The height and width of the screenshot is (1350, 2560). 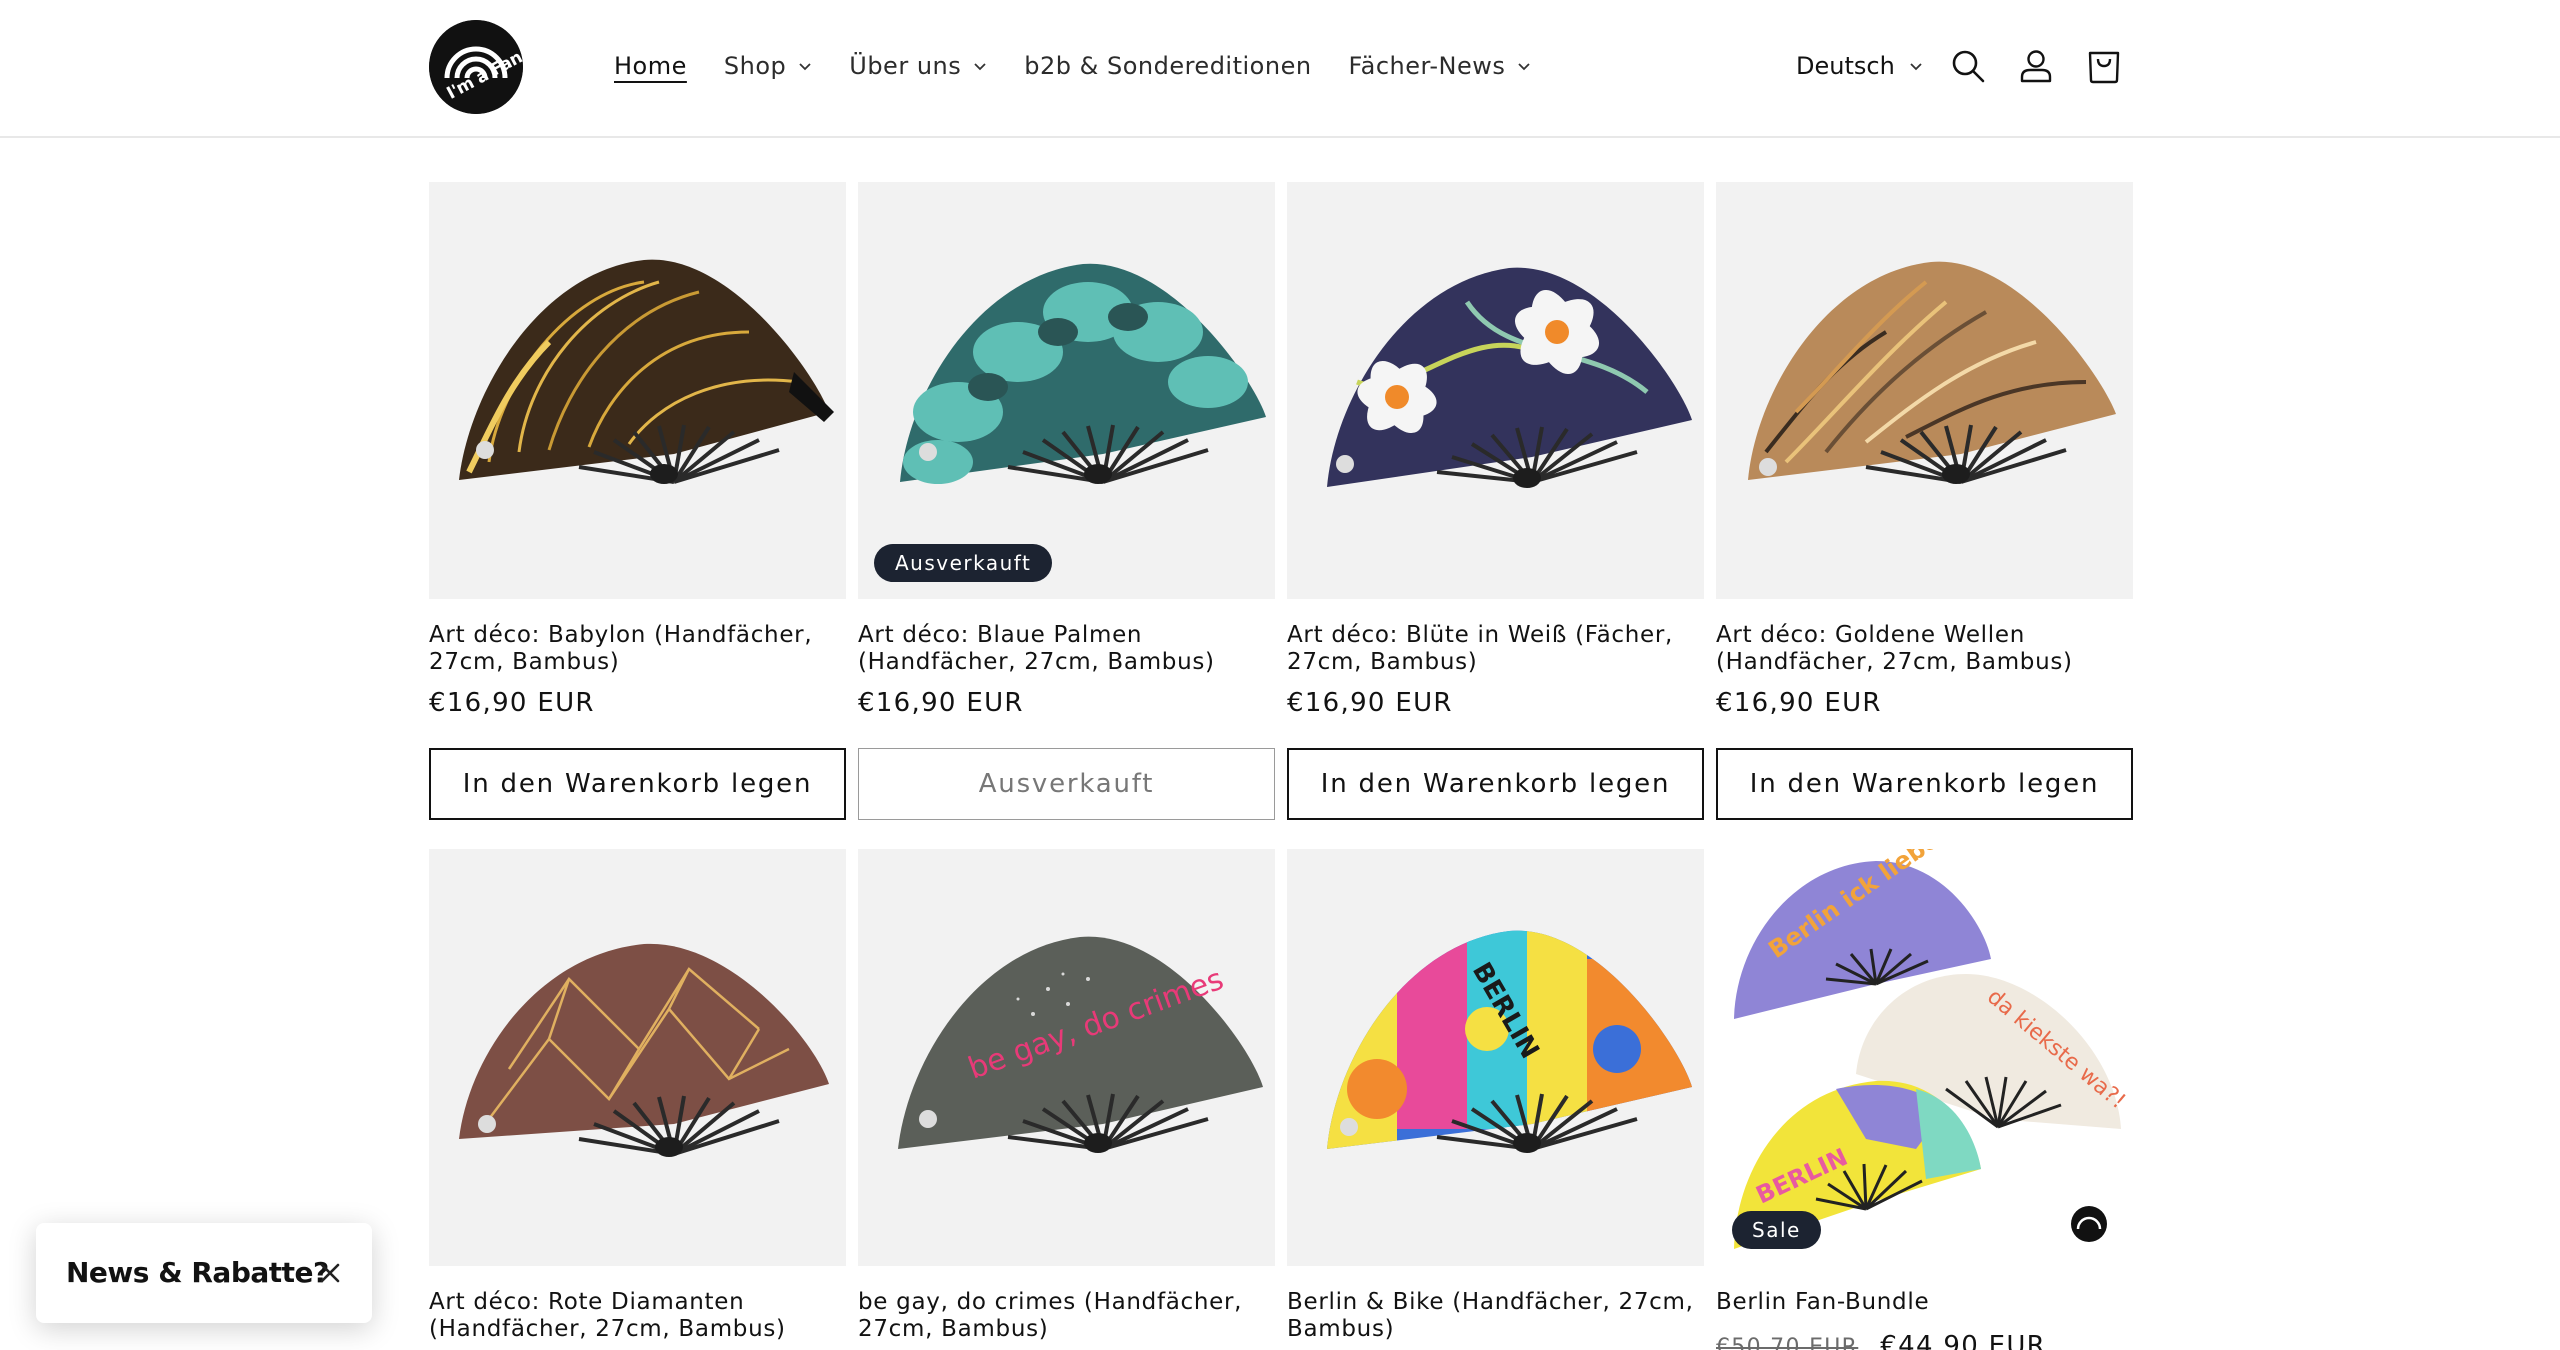 I want to click on fan-image-blaue-palmen, so click(x=1066, y=390).